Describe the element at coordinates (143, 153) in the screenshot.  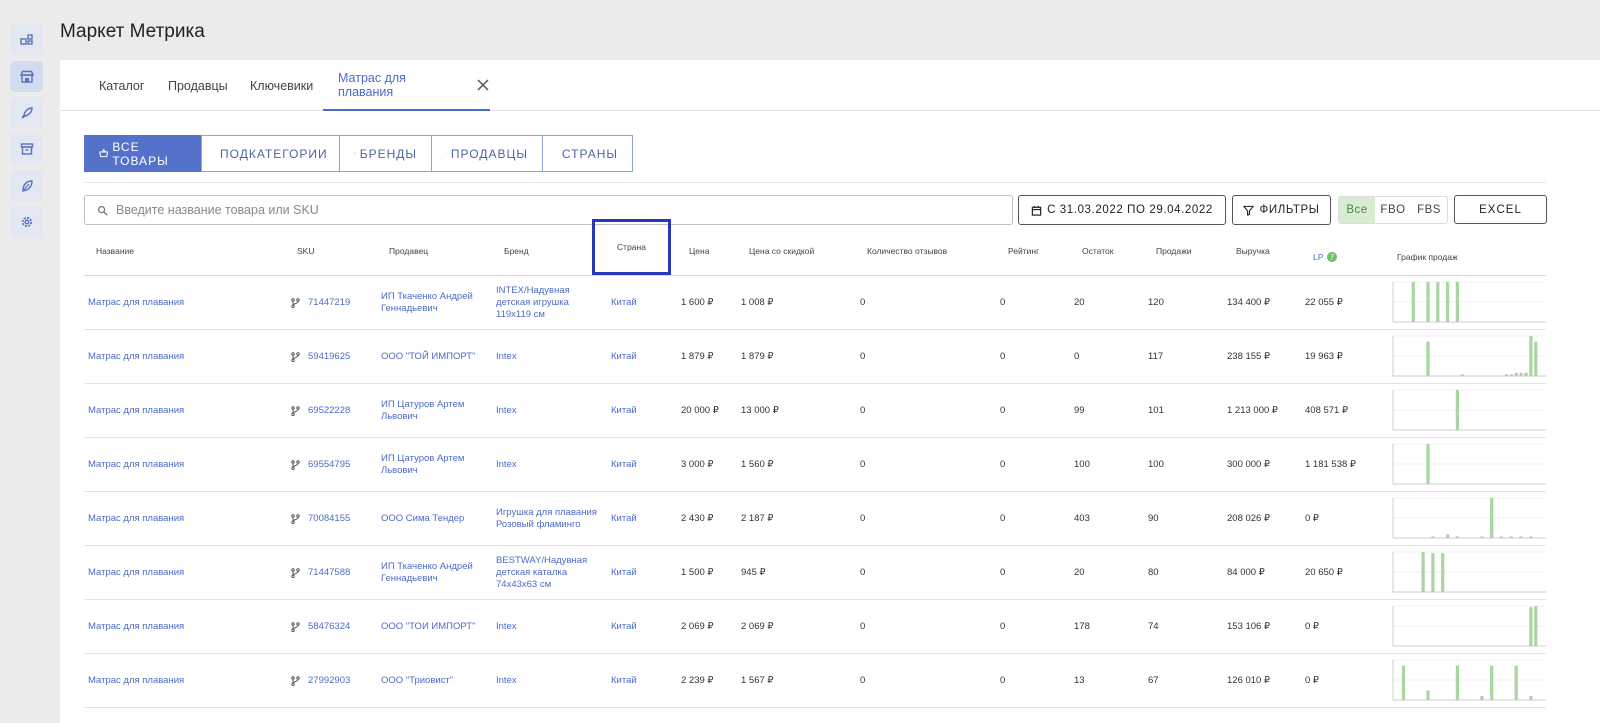
I see `view-all-products-button: ВСЕ ТОВАРЫ` at that location.